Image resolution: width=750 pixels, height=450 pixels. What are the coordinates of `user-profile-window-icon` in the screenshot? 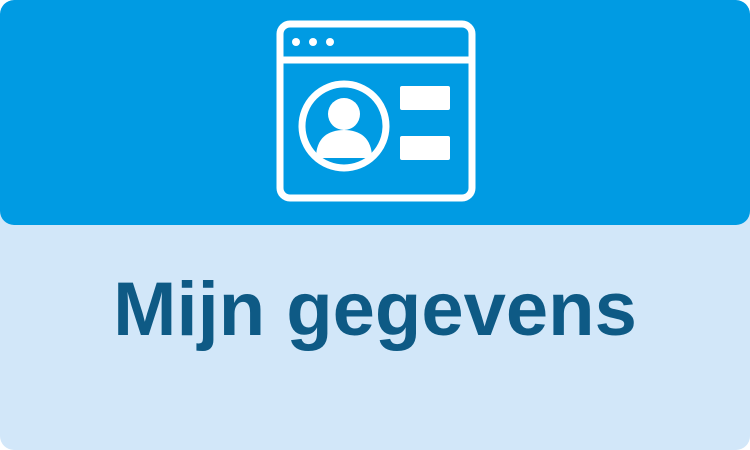 It's located at (376, 111).